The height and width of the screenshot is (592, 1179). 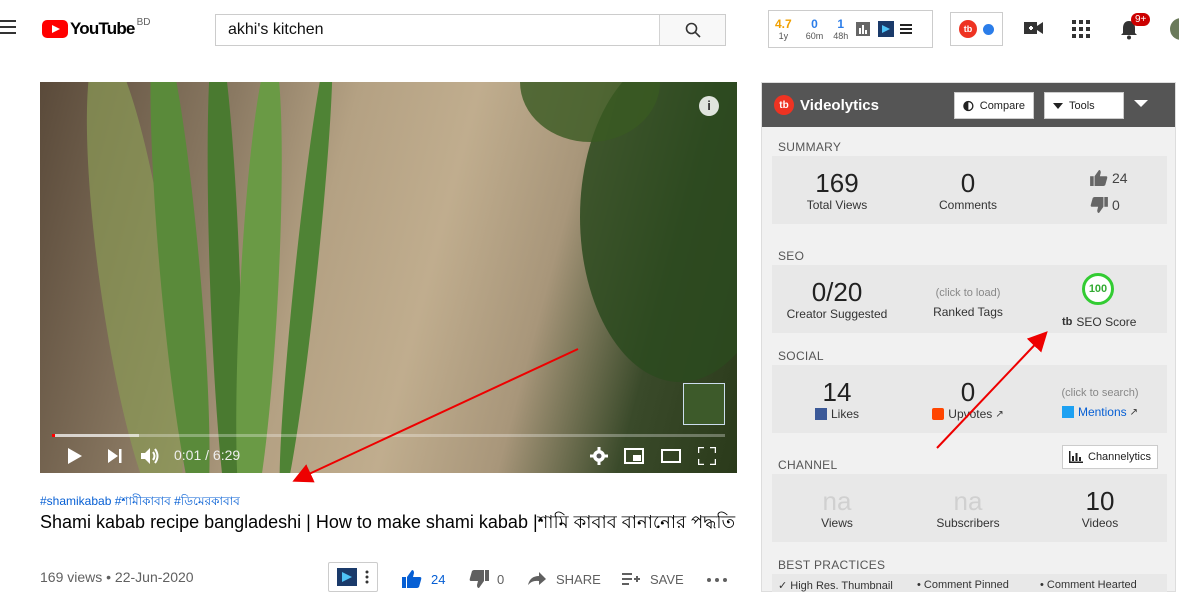 I want to click on stat-48h: 1 48h, so click(x=840, y=29).